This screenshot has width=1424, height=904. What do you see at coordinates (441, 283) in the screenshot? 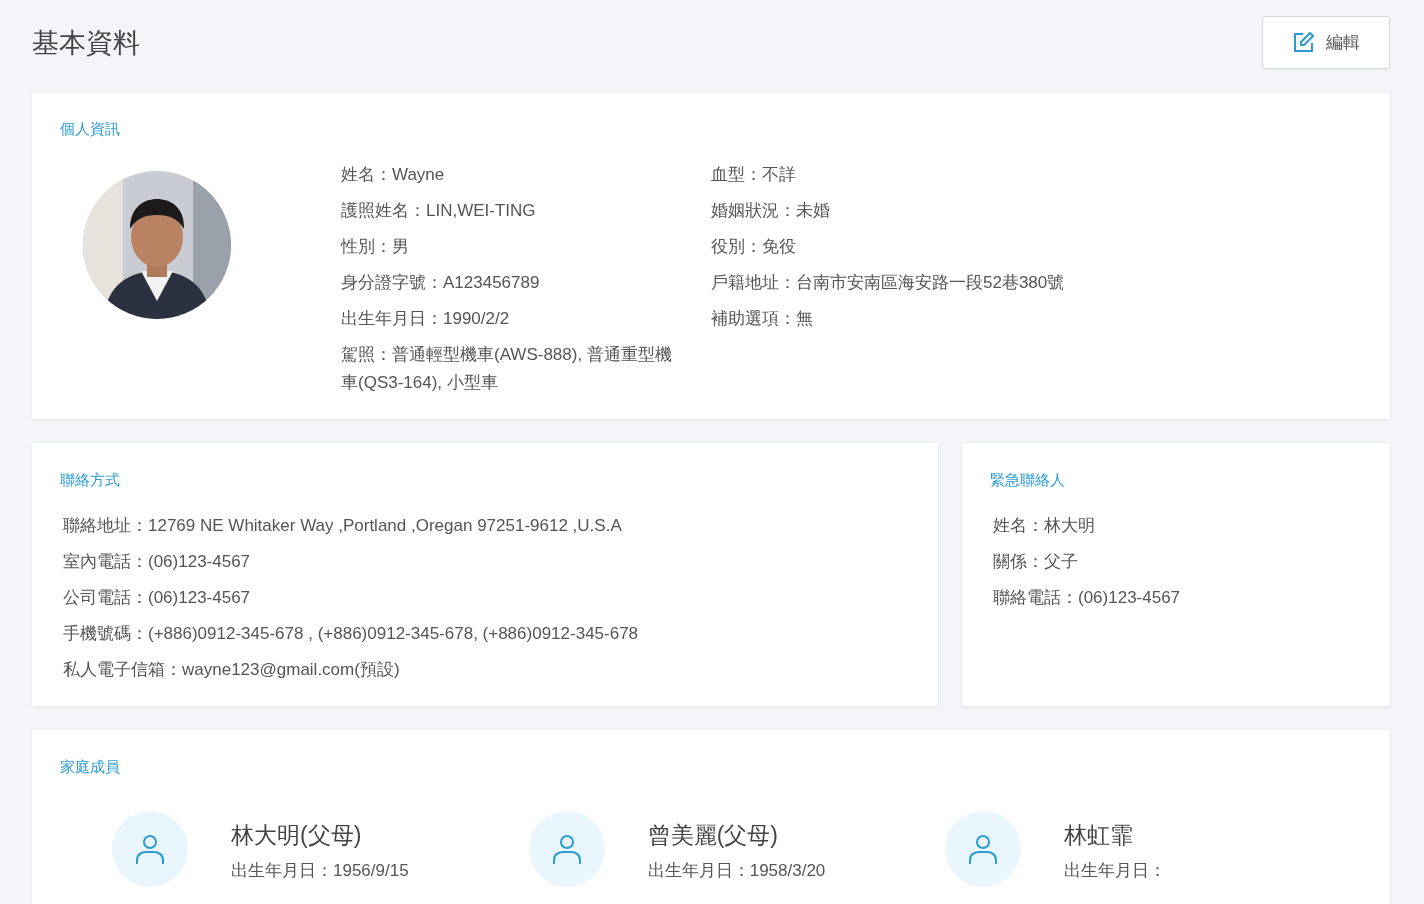
I see `info-text: 身分證字號：A123456789` at bounding box center [441, 283].